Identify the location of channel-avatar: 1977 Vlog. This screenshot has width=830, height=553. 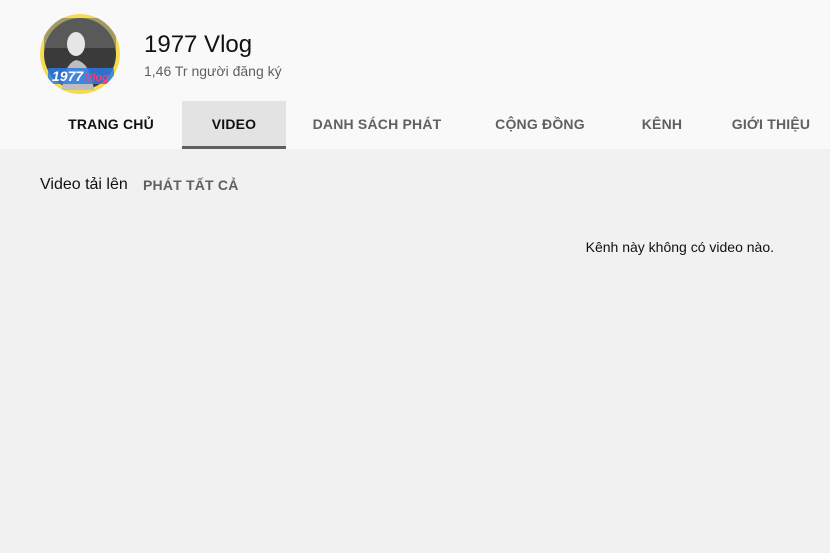
(80, 54).